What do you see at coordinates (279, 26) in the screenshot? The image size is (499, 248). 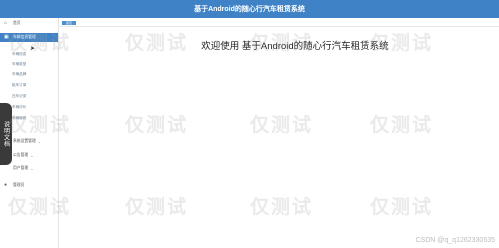 I see `tab-bar-divider` at bounding box center [279, 26].